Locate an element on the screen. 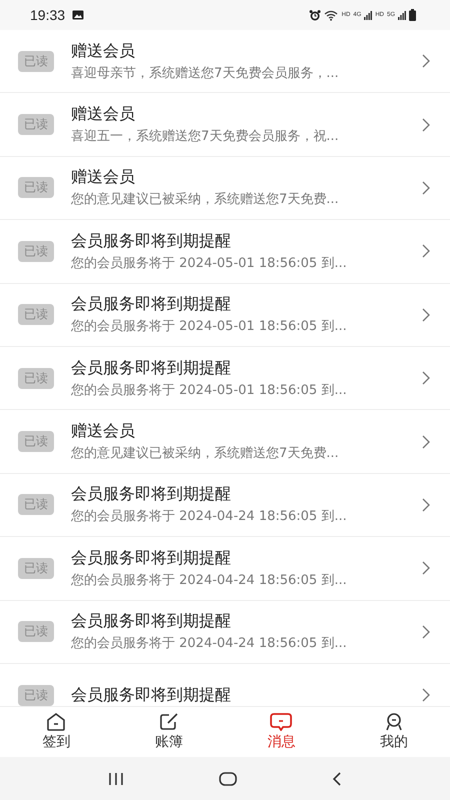 This screenshot has width=450, height=800. home-icon is located at coordinates (56, 722).